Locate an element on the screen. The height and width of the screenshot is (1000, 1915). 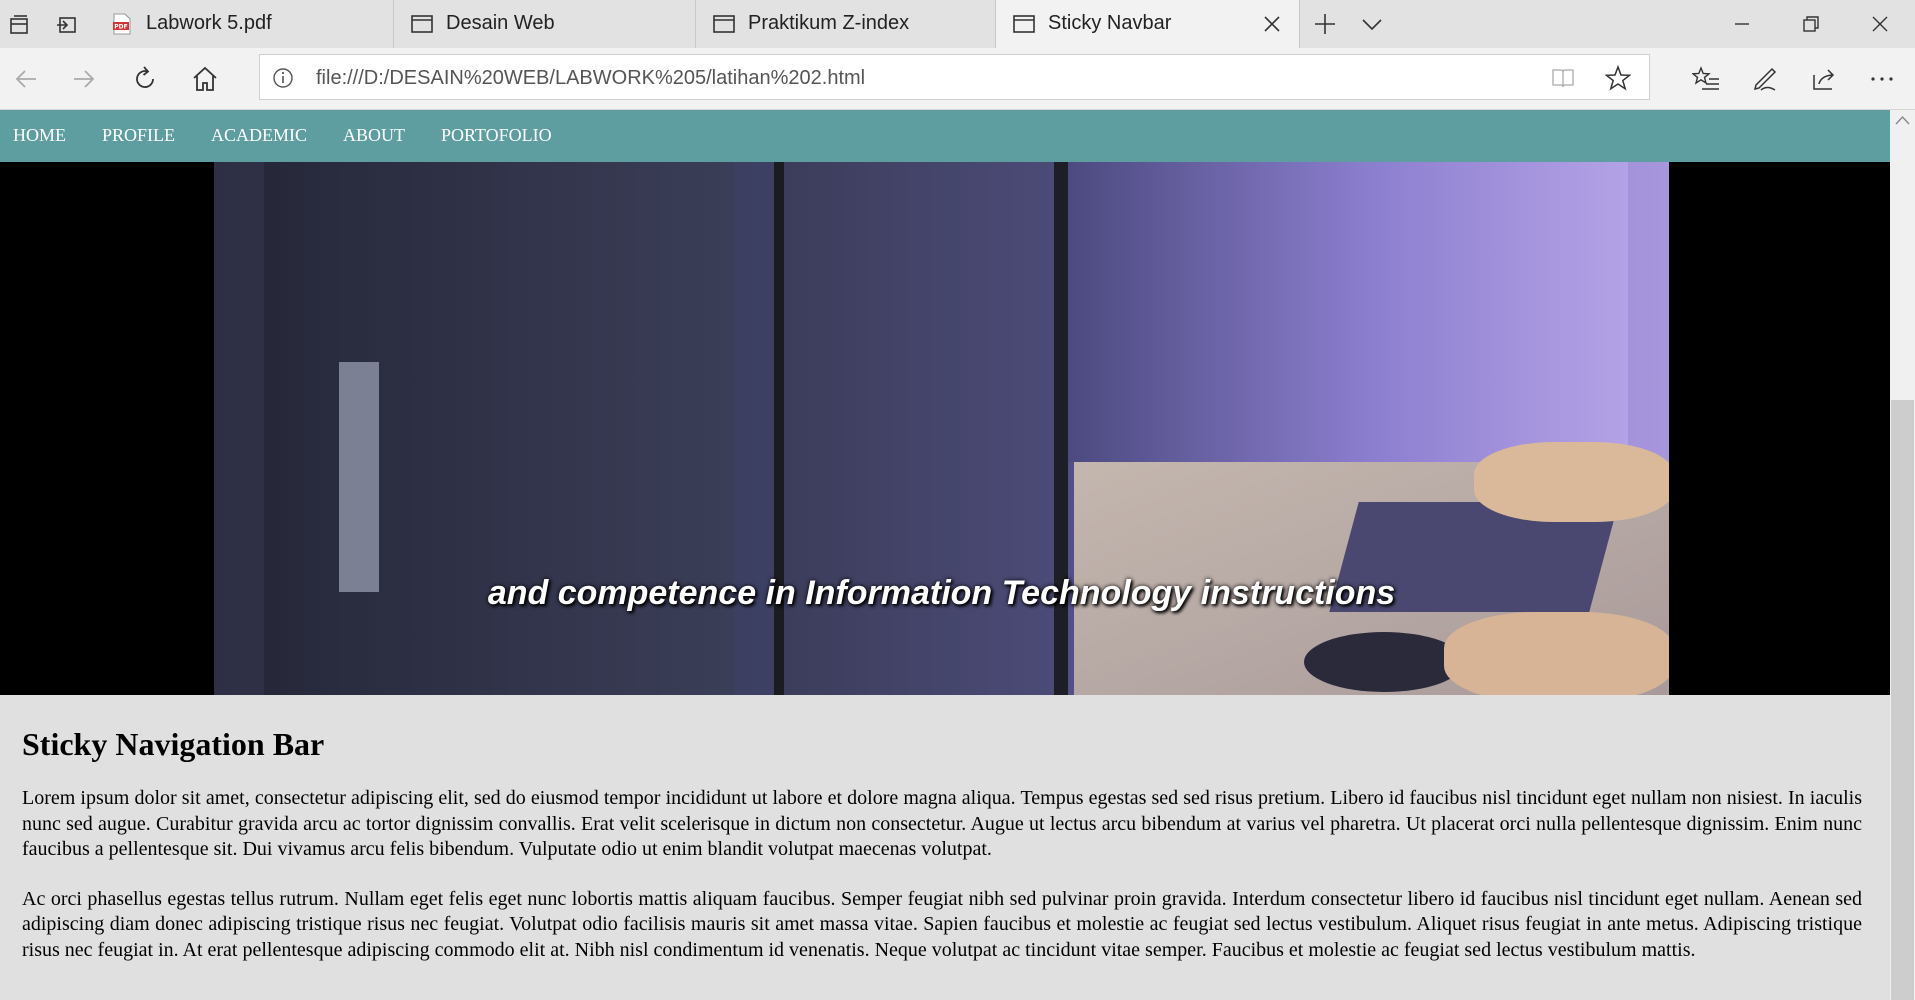
favorites-icon is located at coordinates (1706, 79).